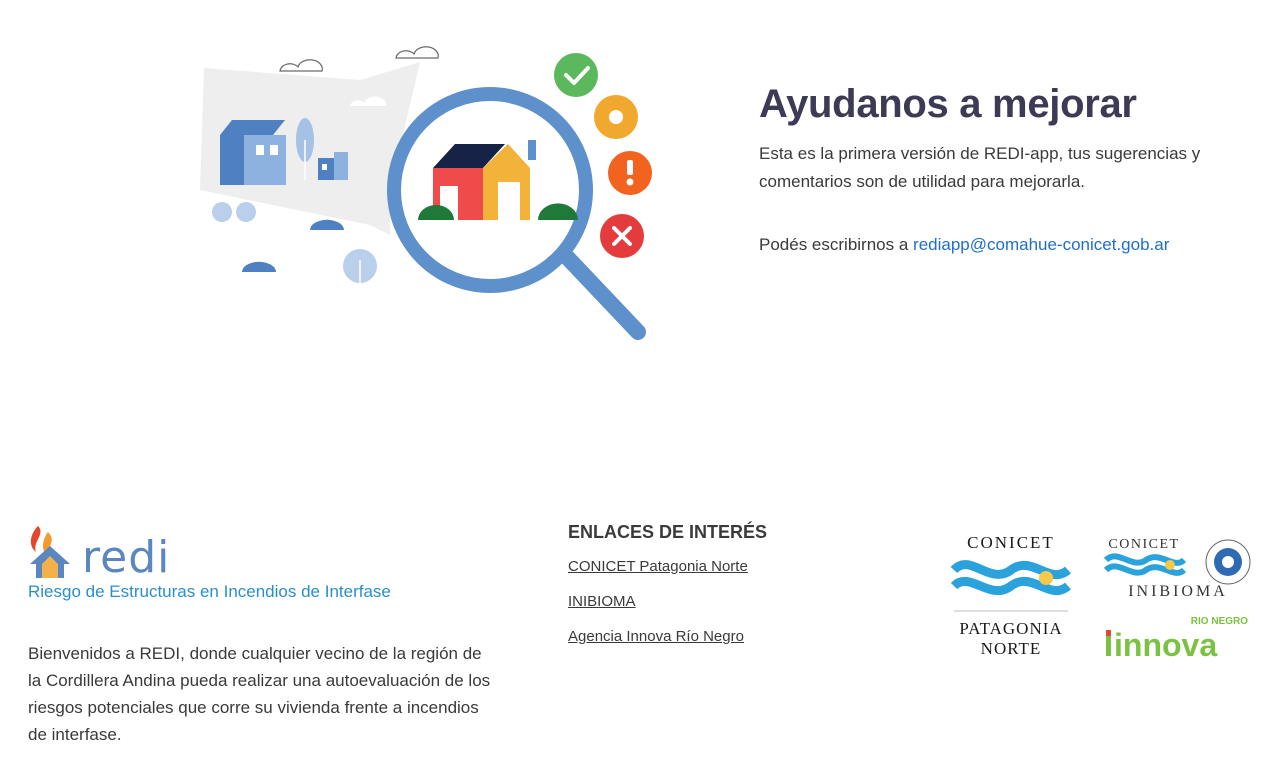 The width and height of the screenshot is (1266, 769). What do you see at coordinates (1010, 628) in the screenshot?
I see `conicet-bottom-text-1: PATAGONIA` at bounding box center [1010, 628].